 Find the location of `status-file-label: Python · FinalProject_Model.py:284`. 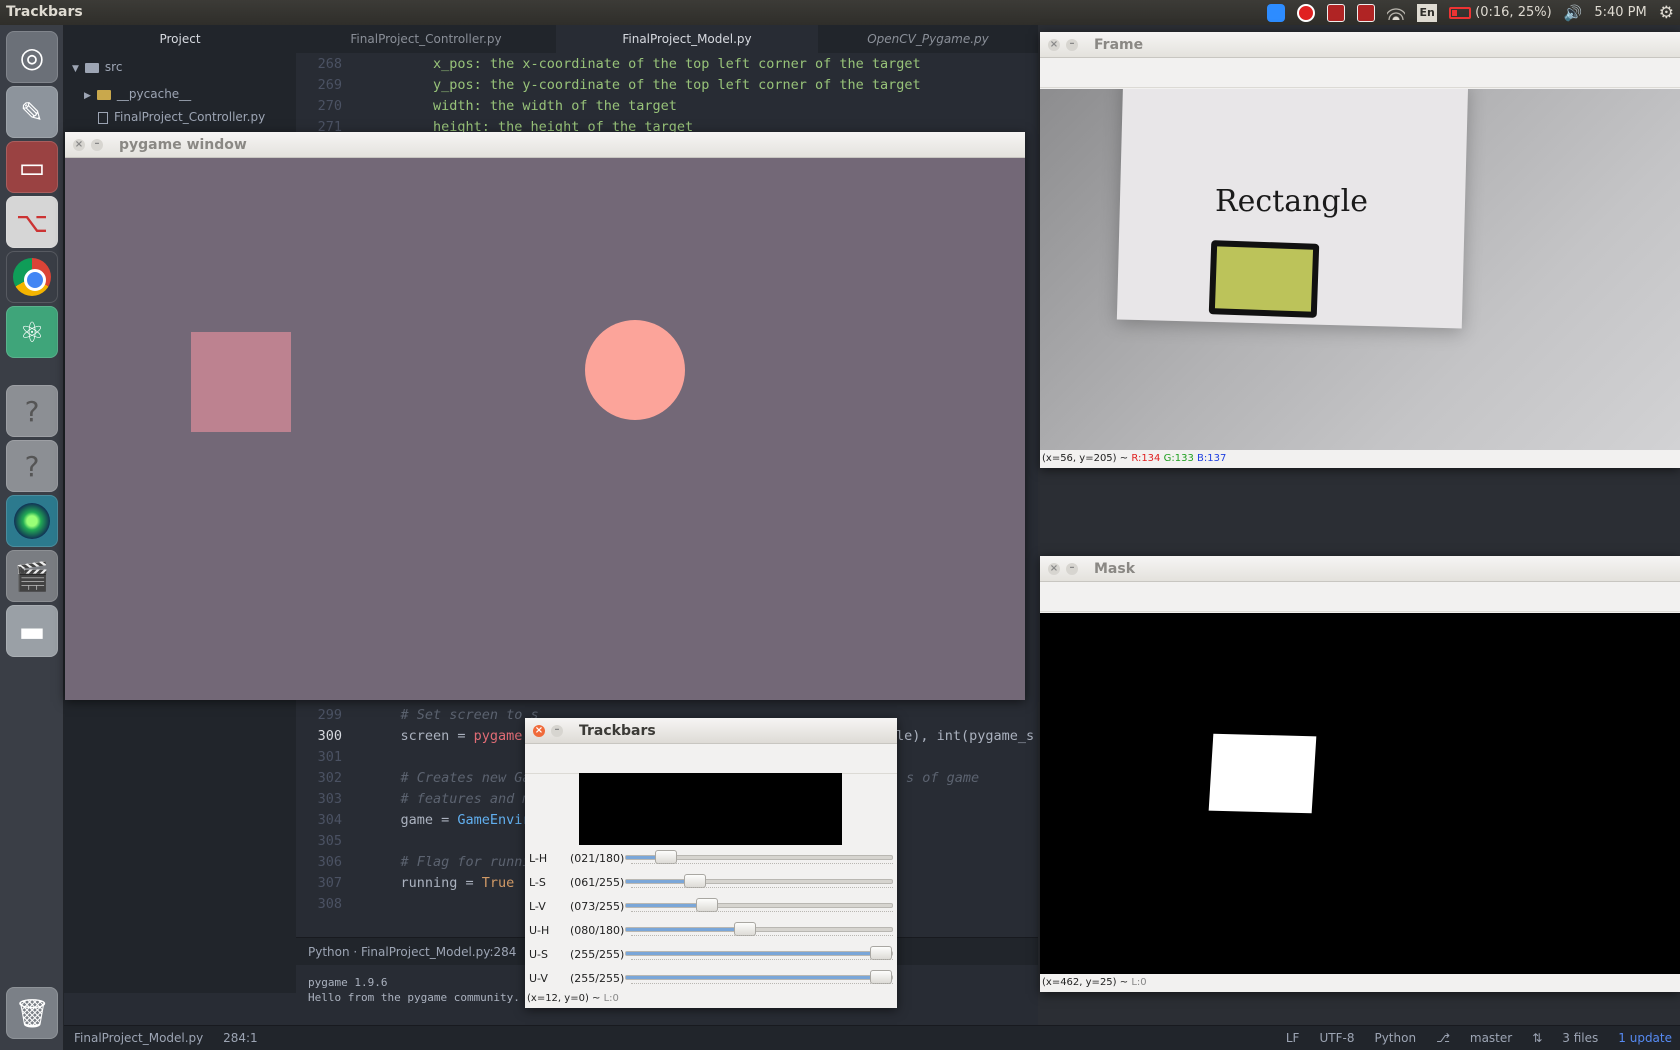

status-file-label: Python · FinalProject_Model.py:284 is located at coordinates (412, 952).